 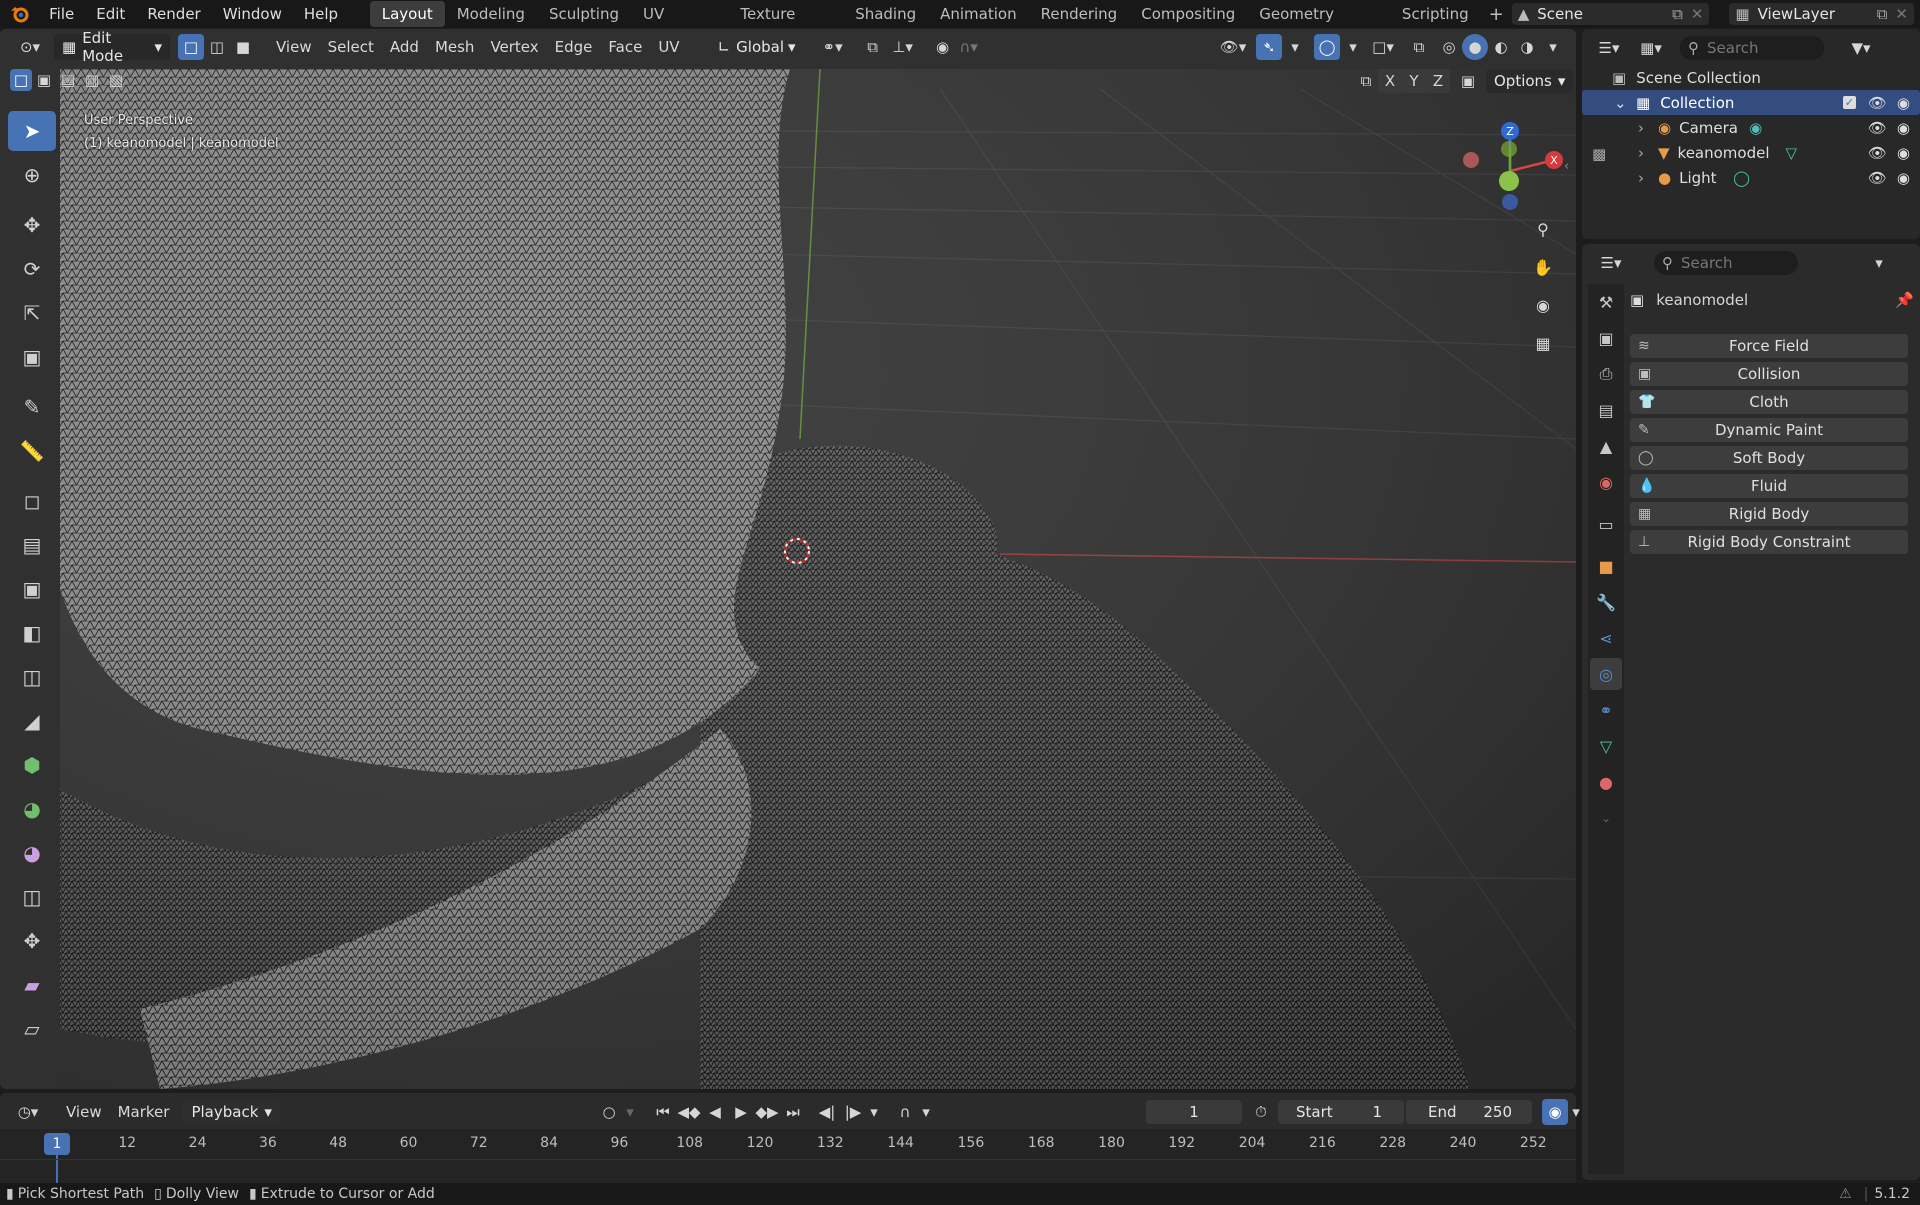 What do you see at coordinates (969, 47) in the screenshot?
I see `falloff-icon: ∩▾` at bounding box center [969, 47].